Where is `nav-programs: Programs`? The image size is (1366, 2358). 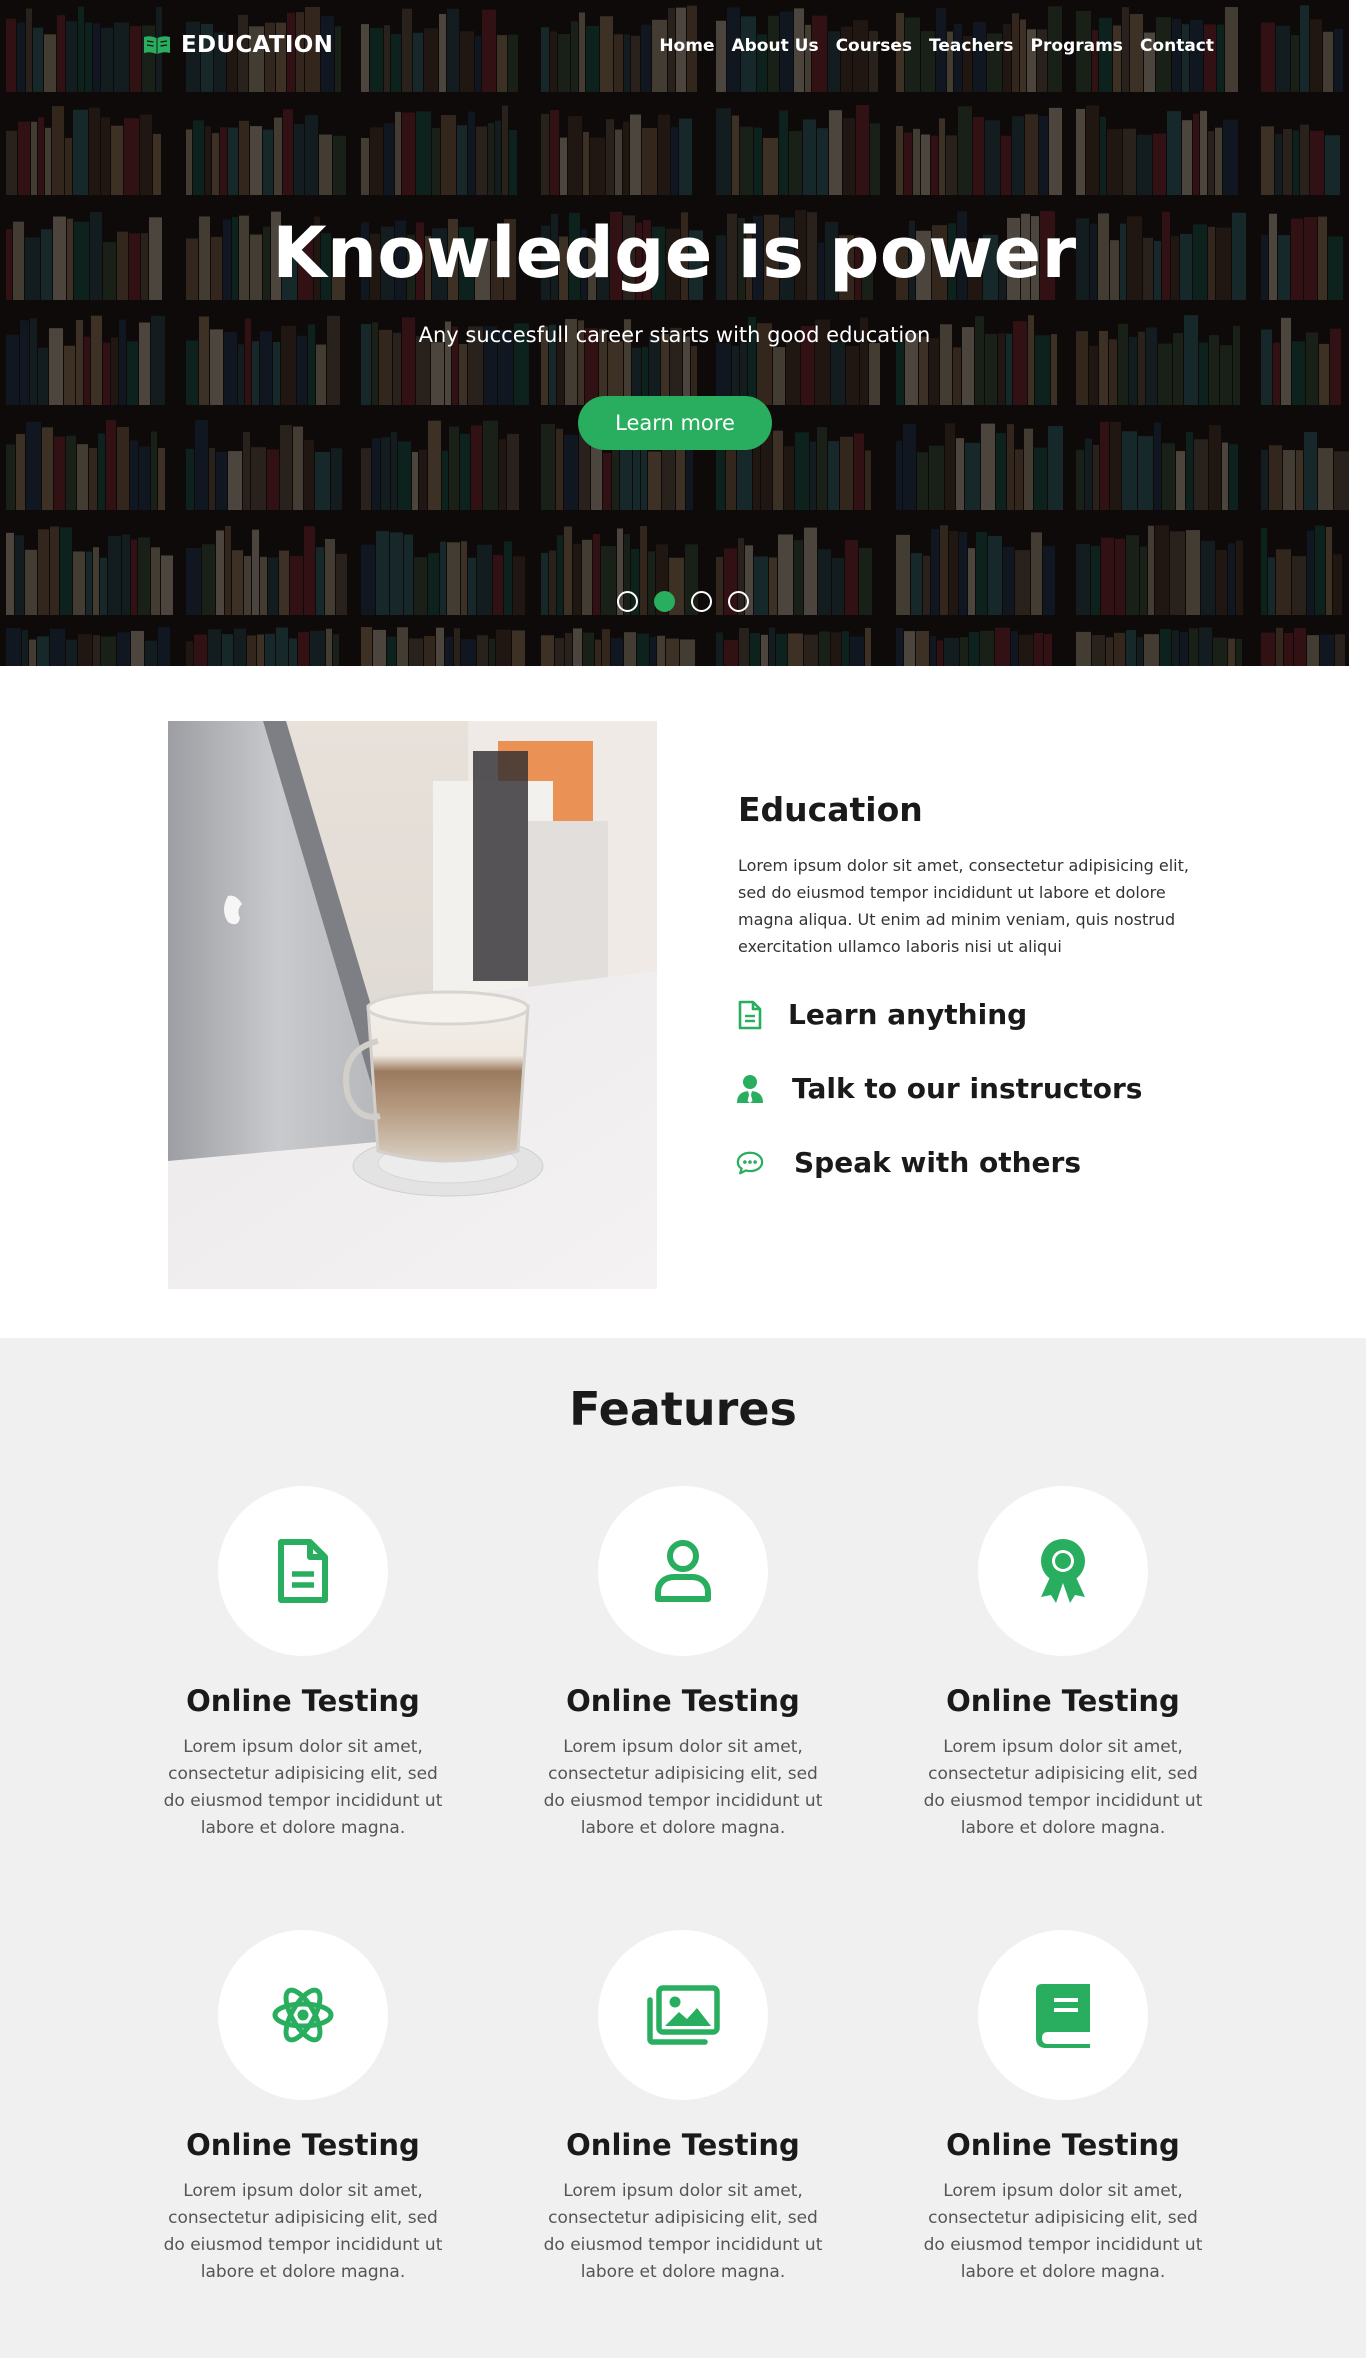 nav-programs: Programs is located at coordinates (1077, 46).